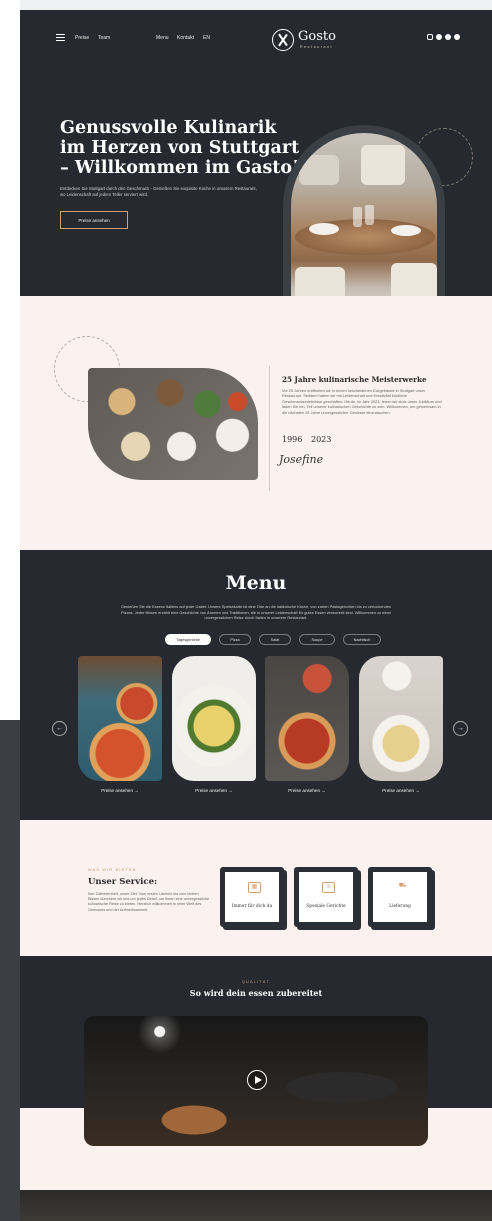 This screenshot has width=492, height=1221. What do you see at coordinates (326, 897) in the screenshot?
I see `service-card-special-dishes: ≡ Speziale Gerichte` at bounding box center [326, 897].